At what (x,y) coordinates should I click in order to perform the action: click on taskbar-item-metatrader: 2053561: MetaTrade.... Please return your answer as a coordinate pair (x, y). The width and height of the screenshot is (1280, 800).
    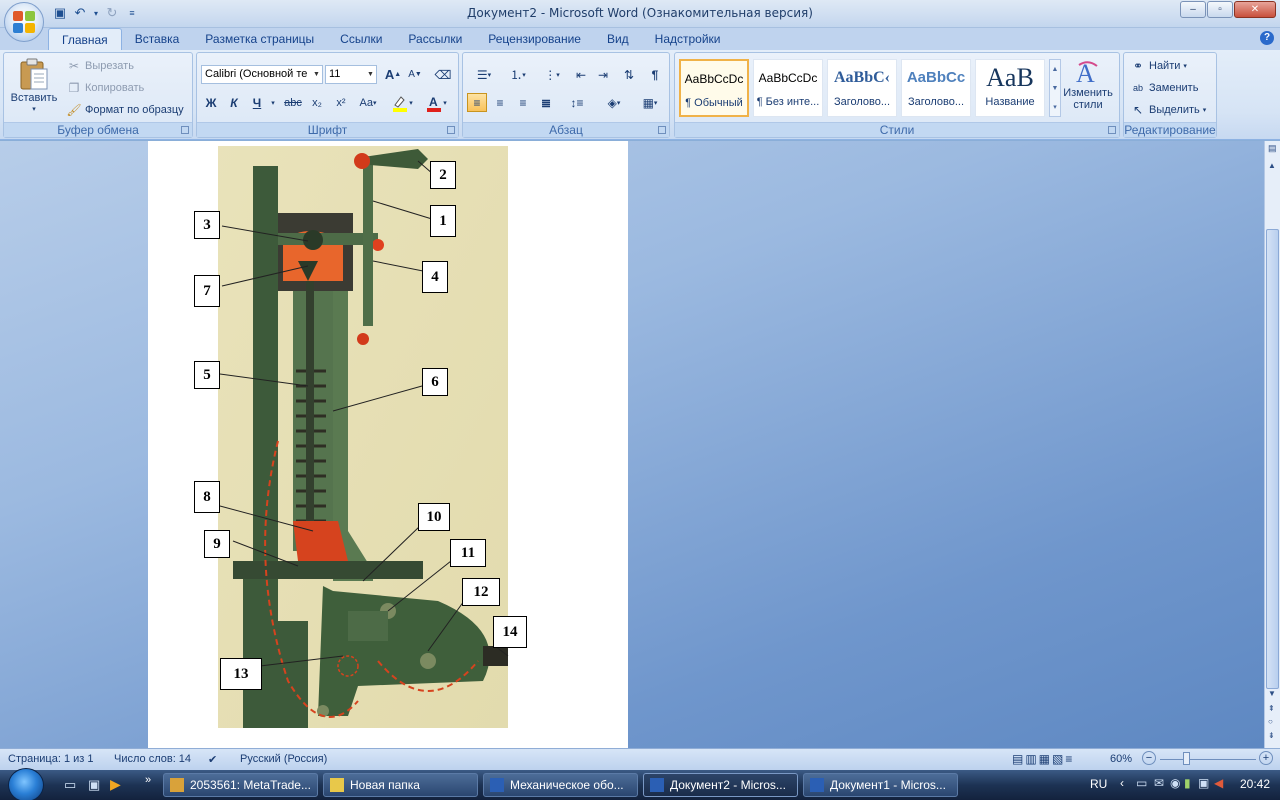
    Looking at the image, I should click on (240, 785).